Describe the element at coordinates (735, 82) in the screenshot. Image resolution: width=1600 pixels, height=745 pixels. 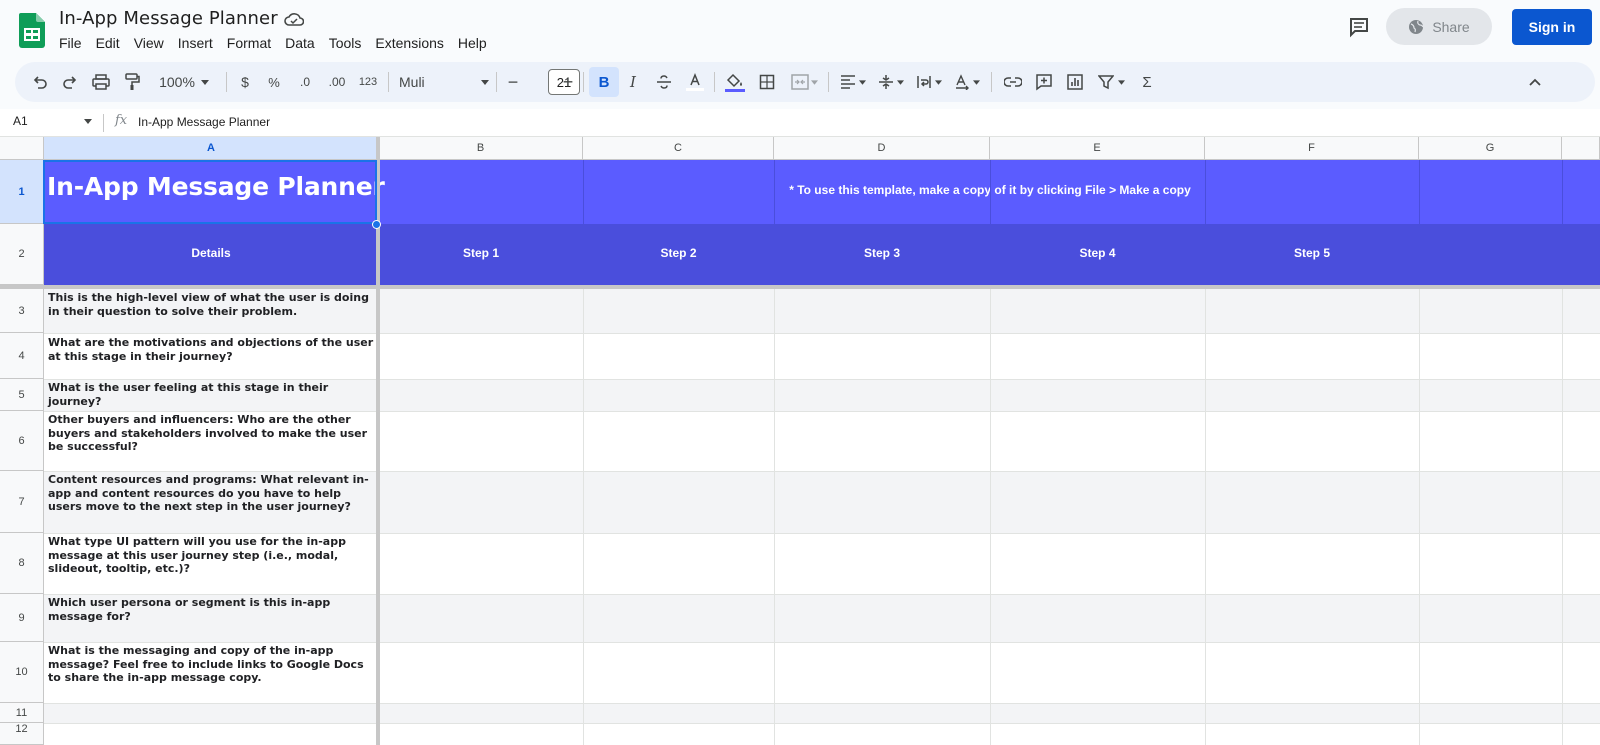
I see `fill-color-icon` at that location.